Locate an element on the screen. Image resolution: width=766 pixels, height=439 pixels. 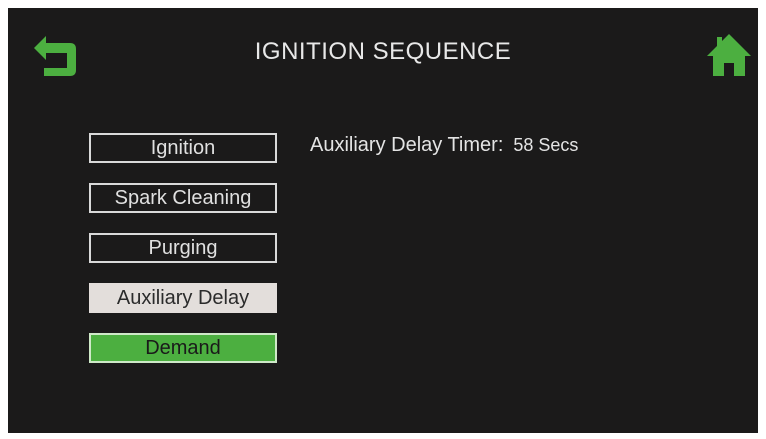
home-button is located at coordinates (729, 55).